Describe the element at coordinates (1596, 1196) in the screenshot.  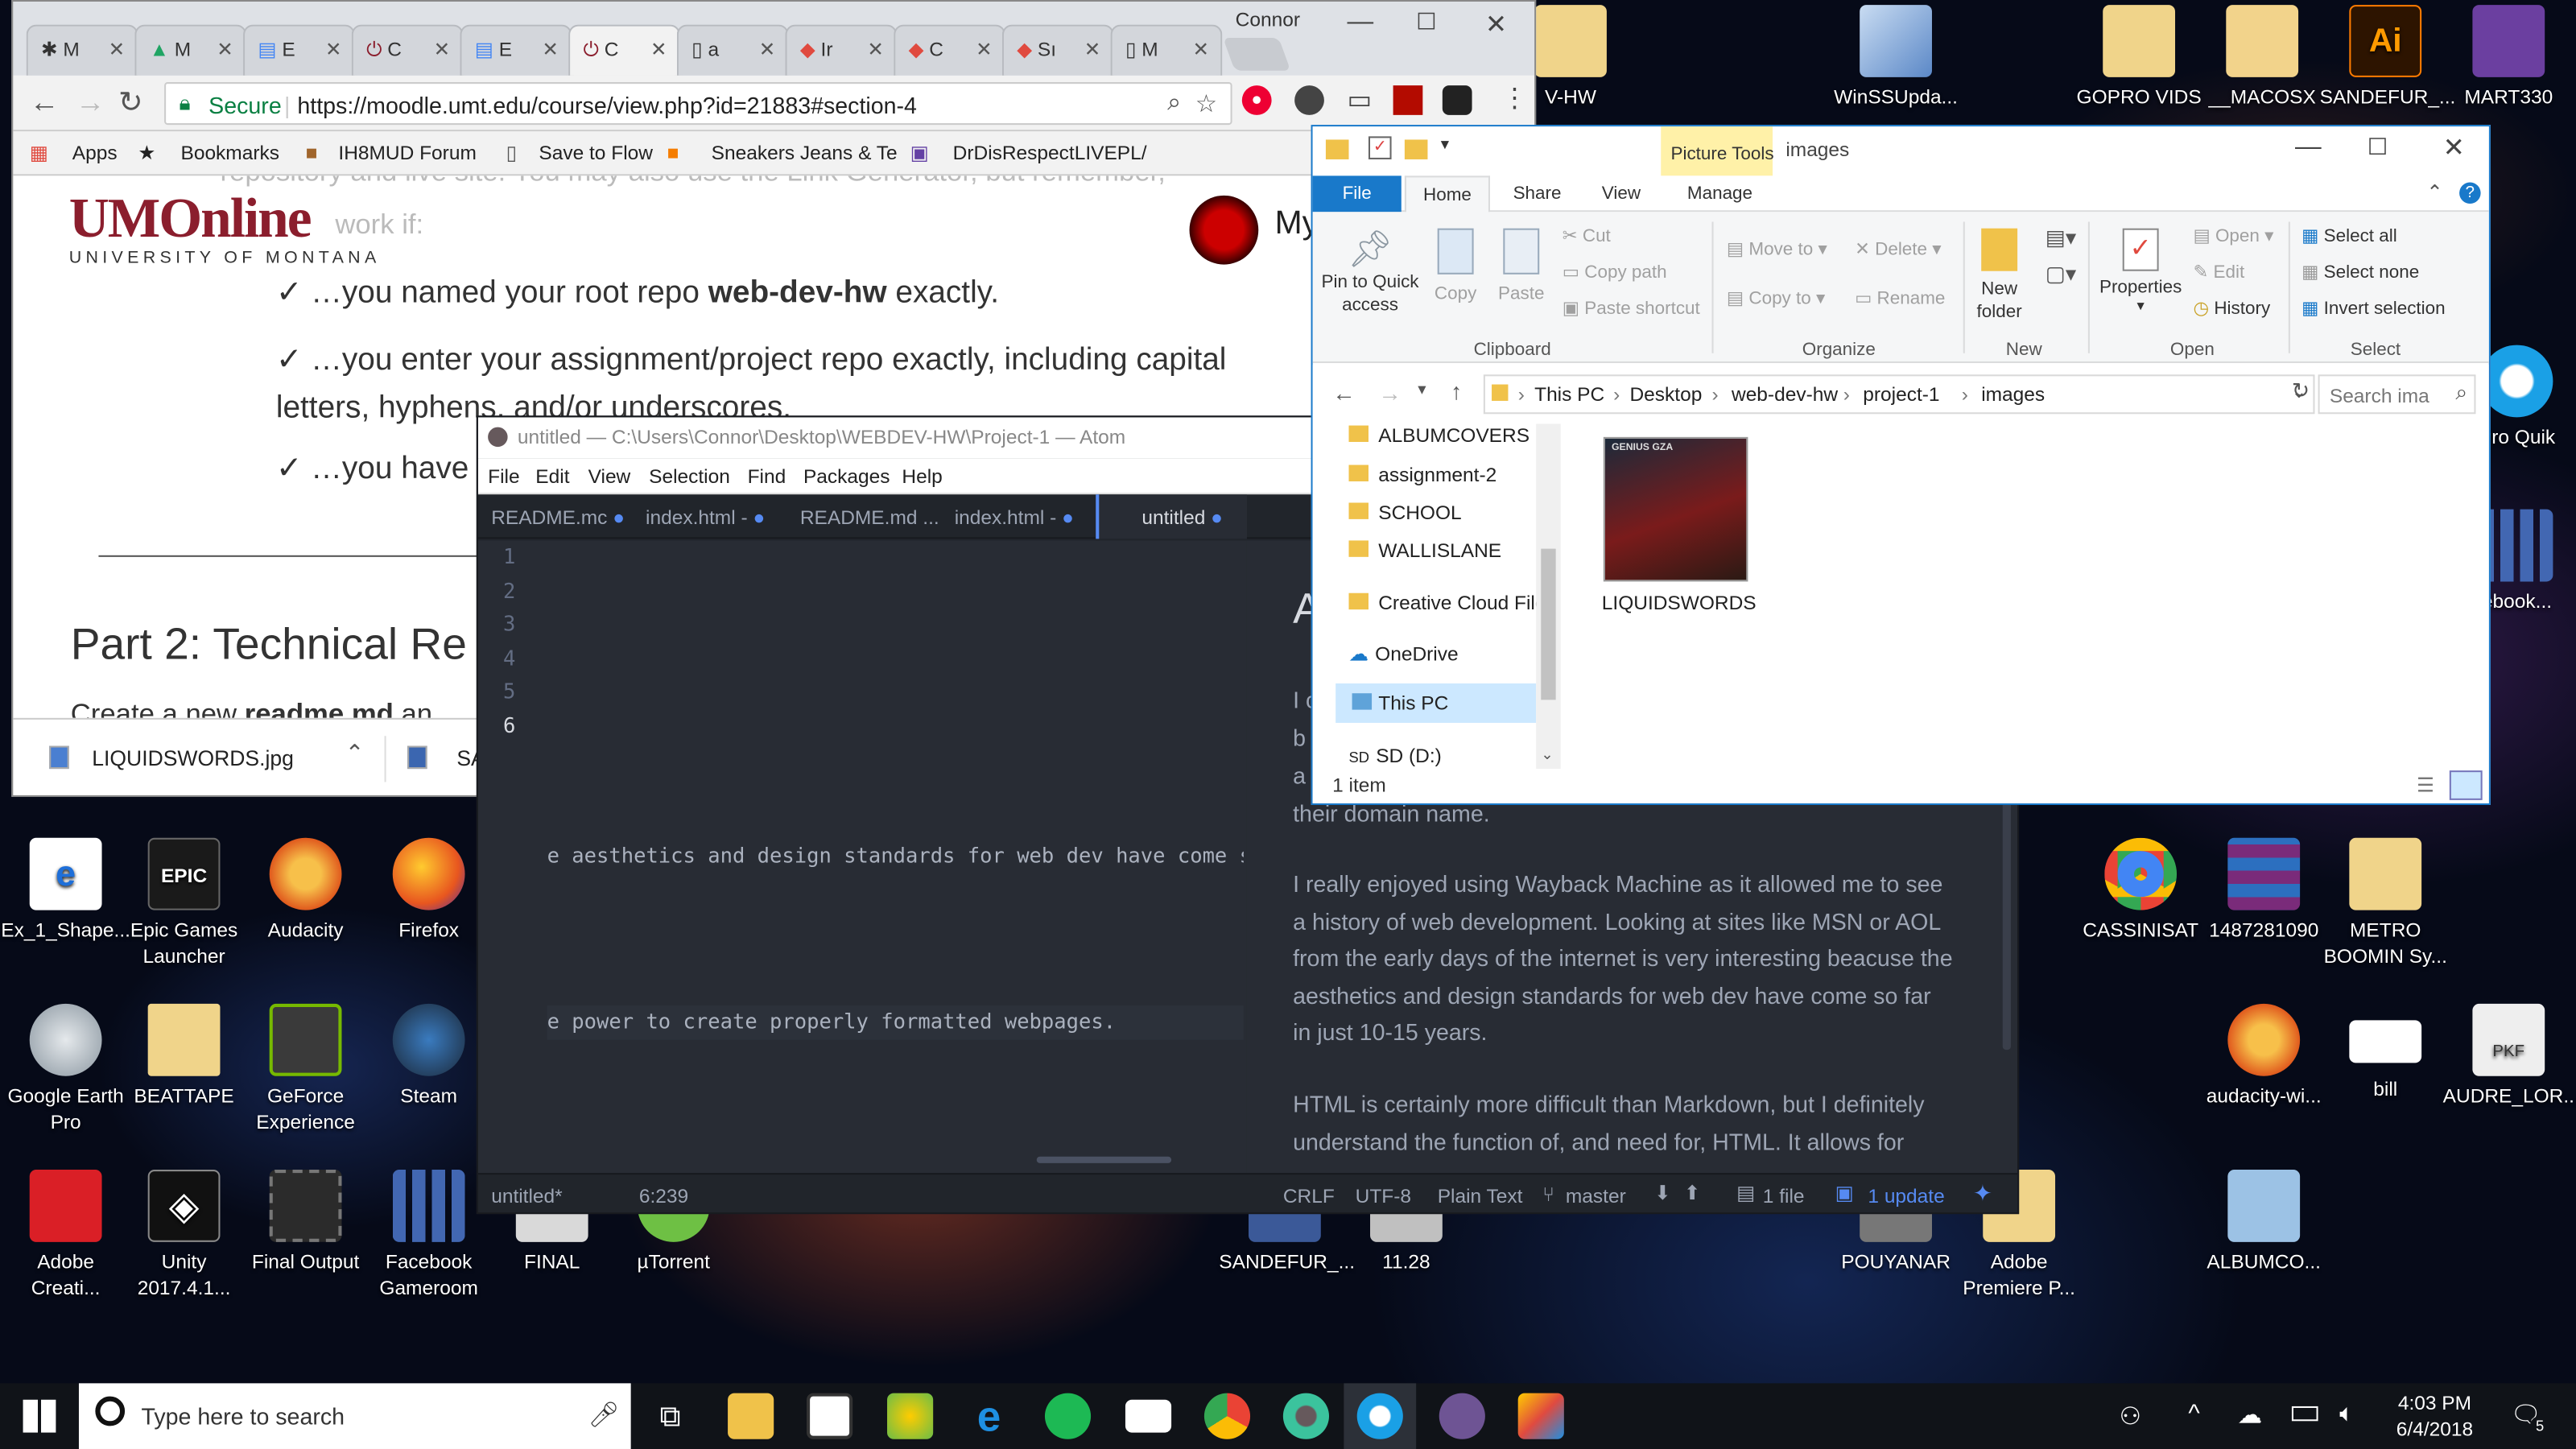
I see `status-branch: master` at that location.